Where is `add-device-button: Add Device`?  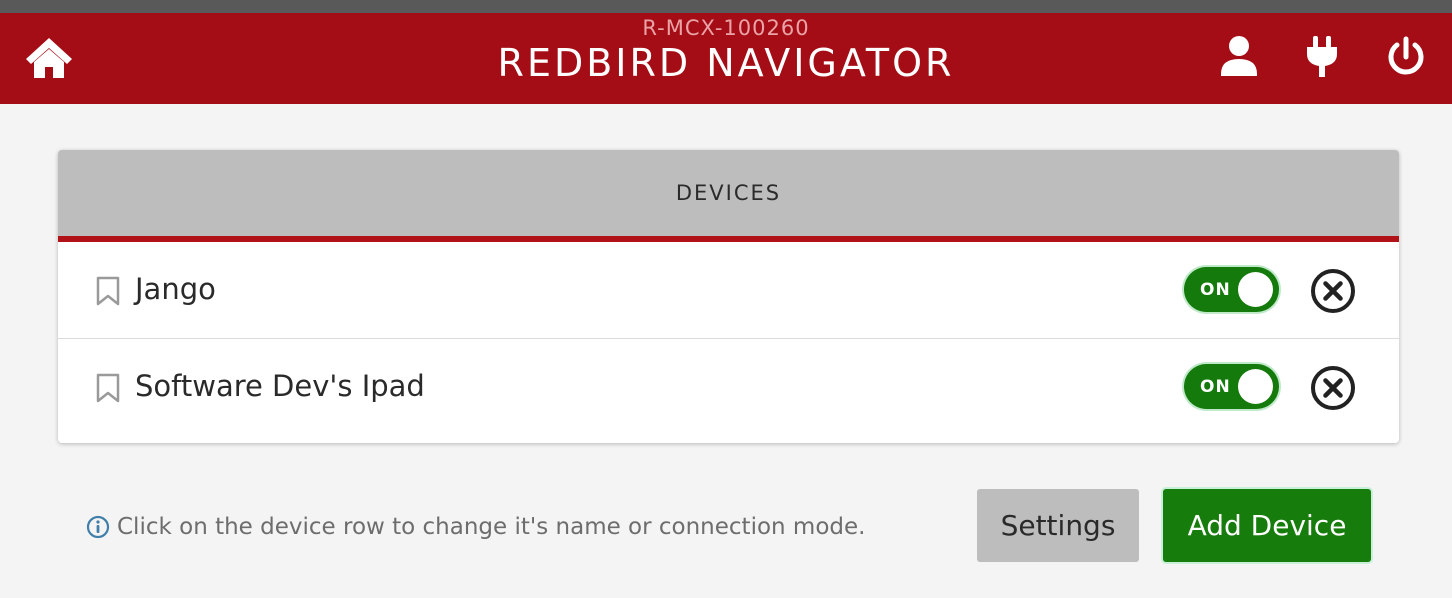 add-device-button: Add Device is located at coordinates (1267, 525).